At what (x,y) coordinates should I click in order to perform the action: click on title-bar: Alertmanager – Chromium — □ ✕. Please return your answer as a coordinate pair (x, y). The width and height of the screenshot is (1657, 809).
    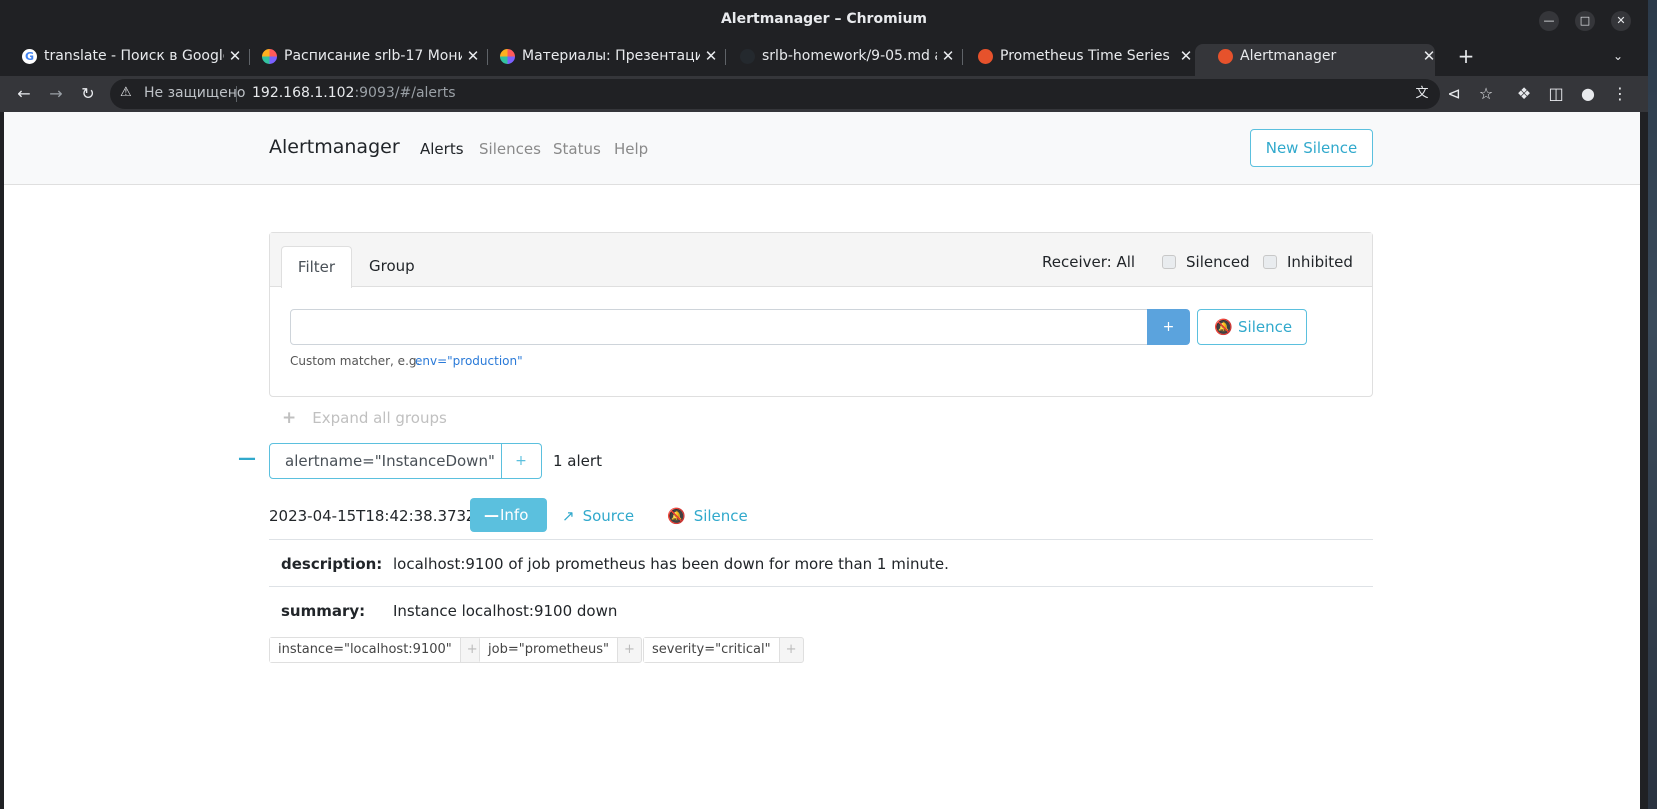
    Looking at the image, I should click on (824, 20).